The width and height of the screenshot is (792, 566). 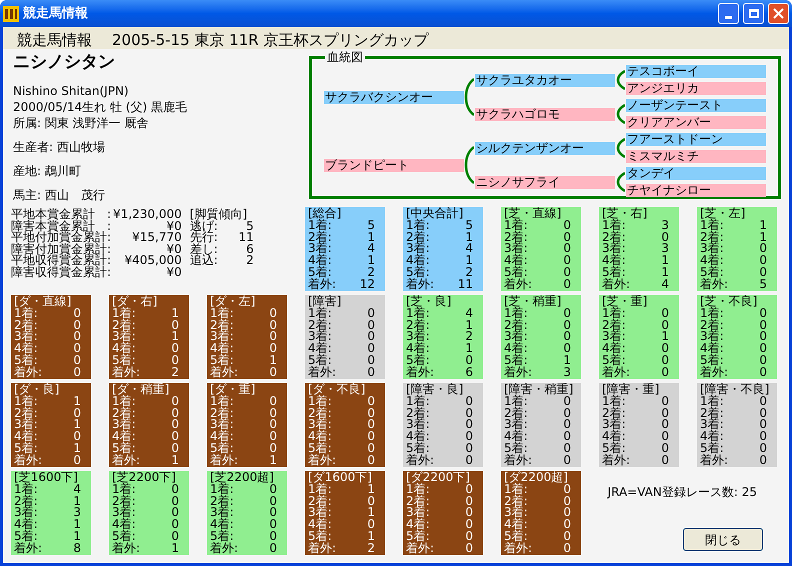 What do you see at coordinates (682, 492) in the screenshot?
I see `race-count-text: JRA=VAN登録レース数: 25` at bounding box center [682, 492].